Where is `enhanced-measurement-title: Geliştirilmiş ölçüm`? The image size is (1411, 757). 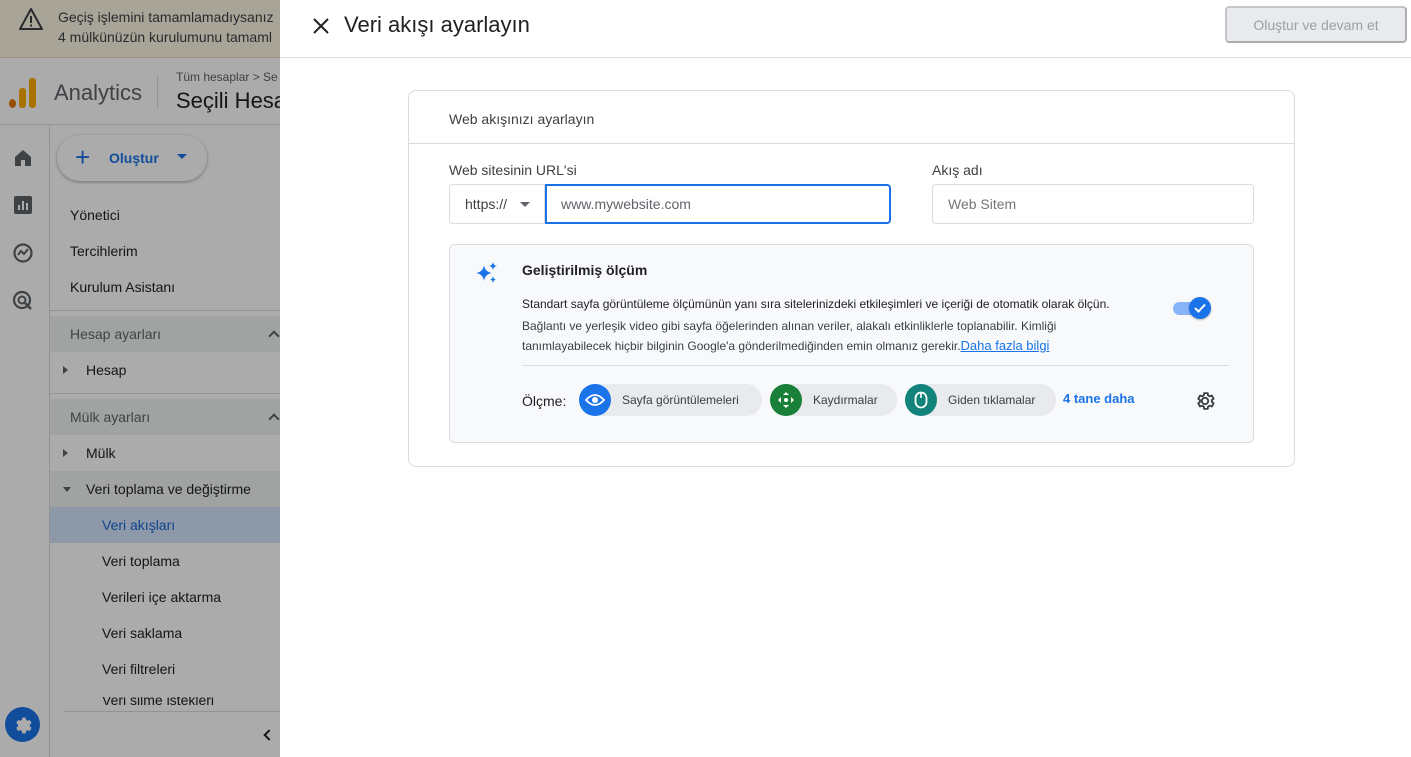 enhanced-measurement-title: Geliştirilmiş ölçüm is located at coordinates (585, 270).